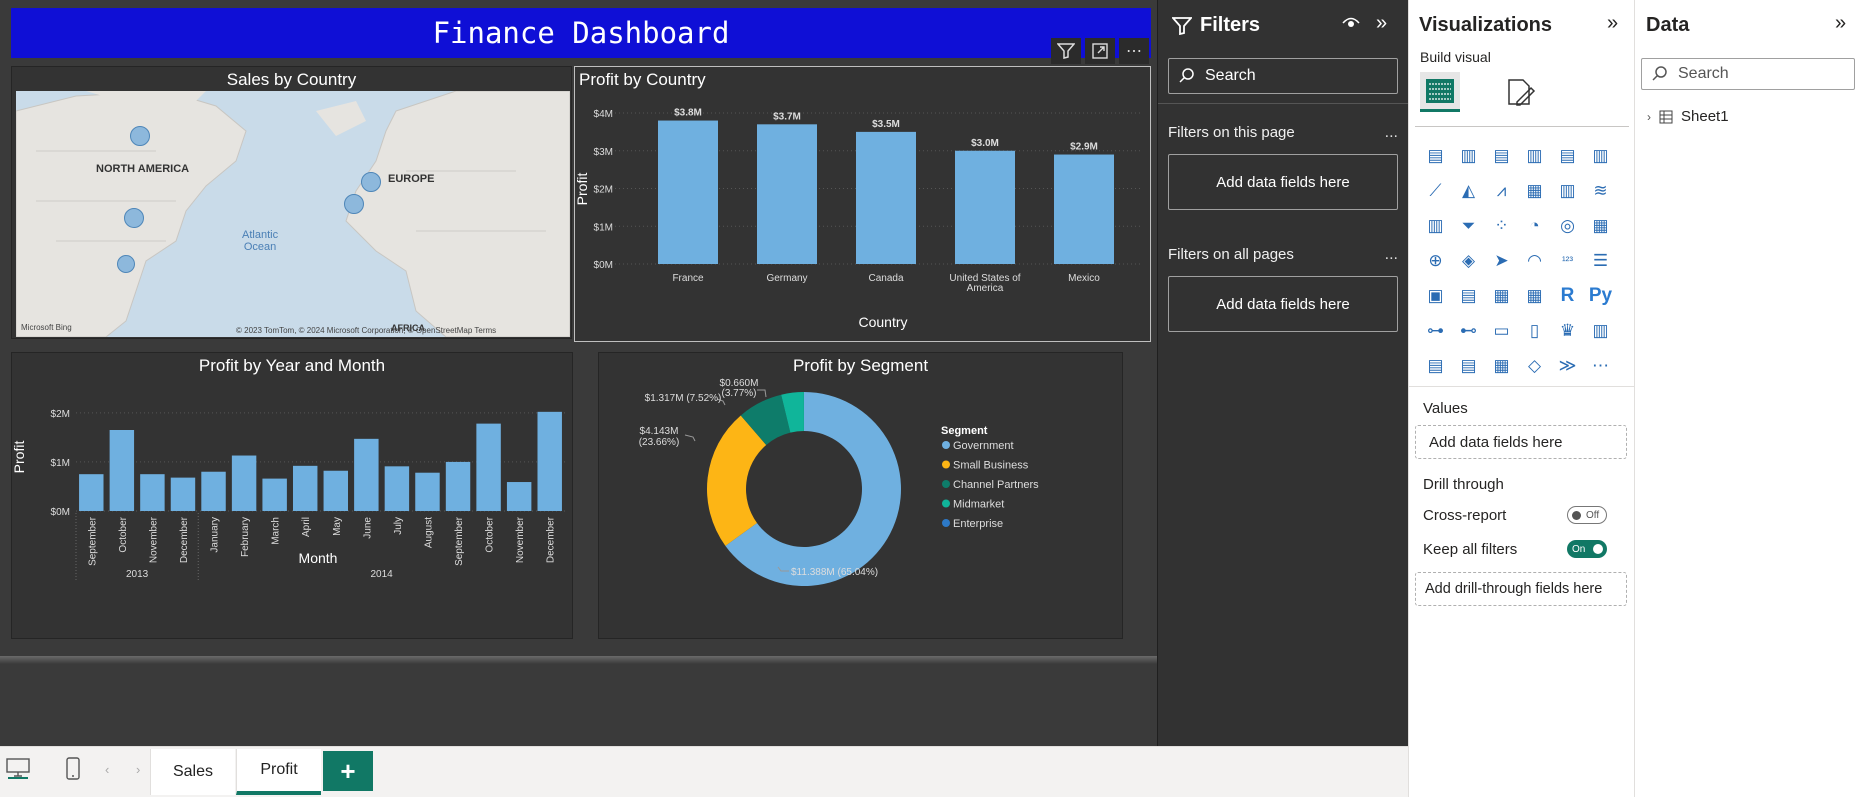 This screenshot has width=1860, height=797. What do you see at coordinates (1440, 92) in the screenshot?
I see `build-visual-tab-icon` at bounding box center [1440, 92].